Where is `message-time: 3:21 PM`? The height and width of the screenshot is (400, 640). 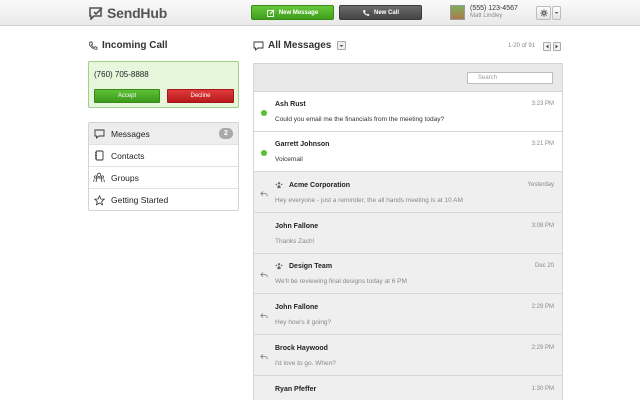 message-time: 3:21 PM is located at coordinates (542, 144).